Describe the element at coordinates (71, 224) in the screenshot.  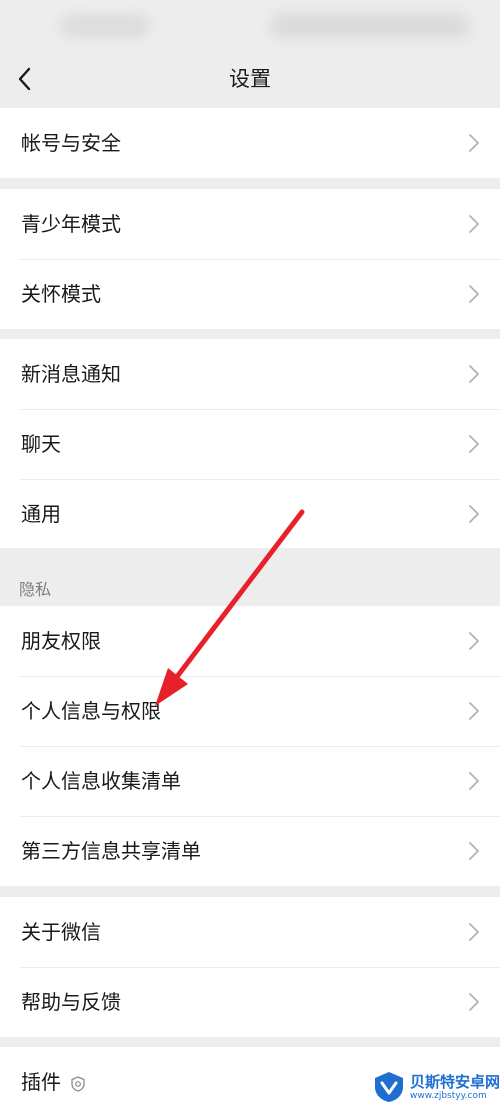
I see `row-label: 青少年模式` at that location.